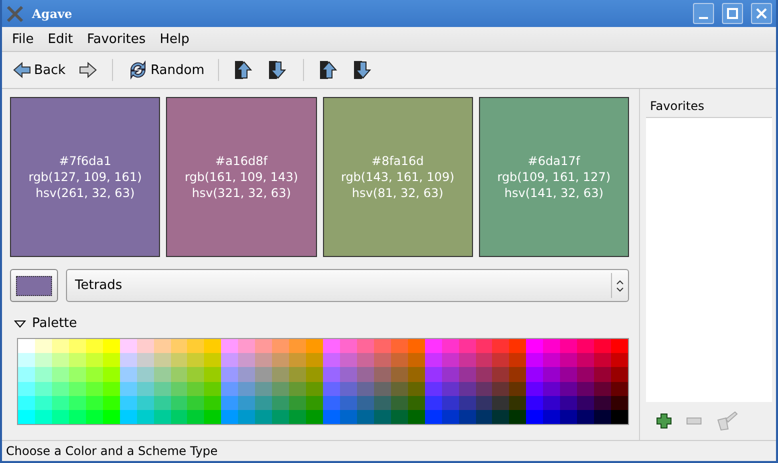 Image resolution: width=778 pixels, height=463 pixels. What do you see at coordinates (85, 161) in the screenshot?
I see `hex-value: #7f6da1` at bounding box center [85, 161].